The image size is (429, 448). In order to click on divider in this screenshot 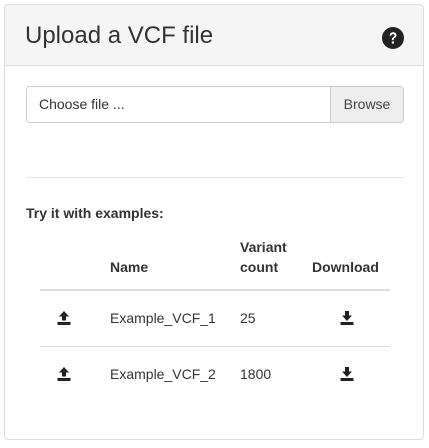, I will do `click(215, 177)`.